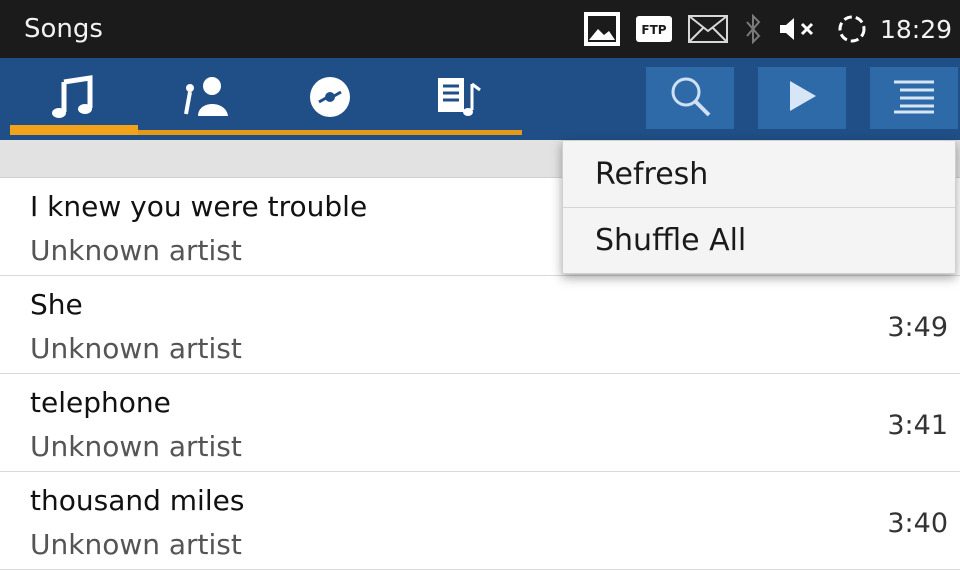 This screenshot has height=570, width=960. I want to click on status-icons: FTP 18:29, so click(764, 29).